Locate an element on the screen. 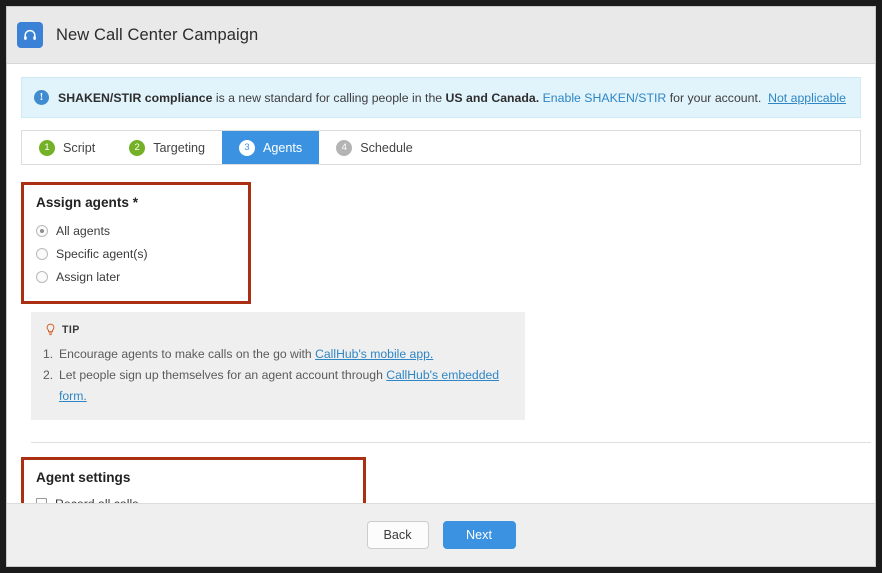 The width and height of the screenshot is (882, 573). callhub-mobile-app-link: CallHub's mobile app. is located at coordinates (374, 354).